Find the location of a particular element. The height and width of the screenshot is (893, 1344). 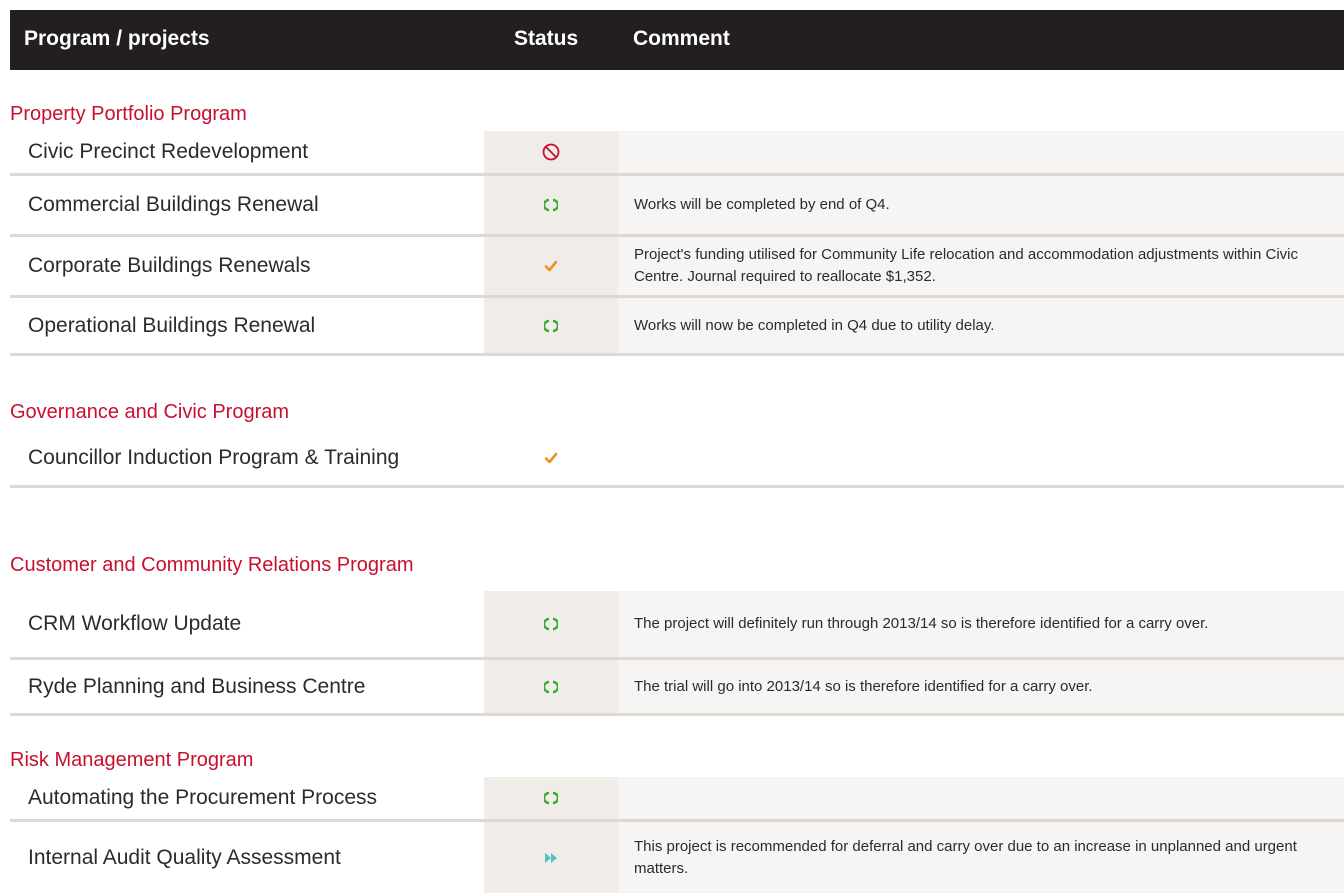

fast-forward-icon is located at coordinates (551, 858).